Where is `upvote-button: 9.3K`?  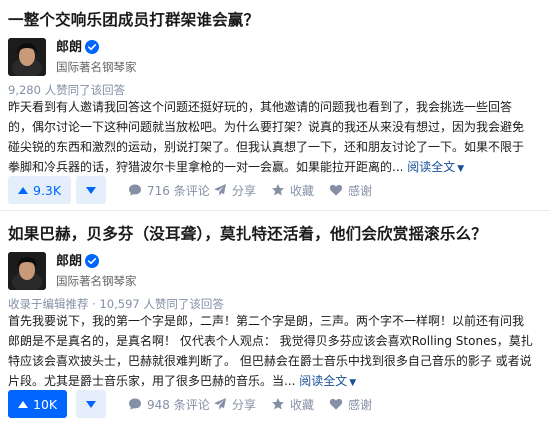
upvote-button: 9.3K is located at coordinates (40, 190).